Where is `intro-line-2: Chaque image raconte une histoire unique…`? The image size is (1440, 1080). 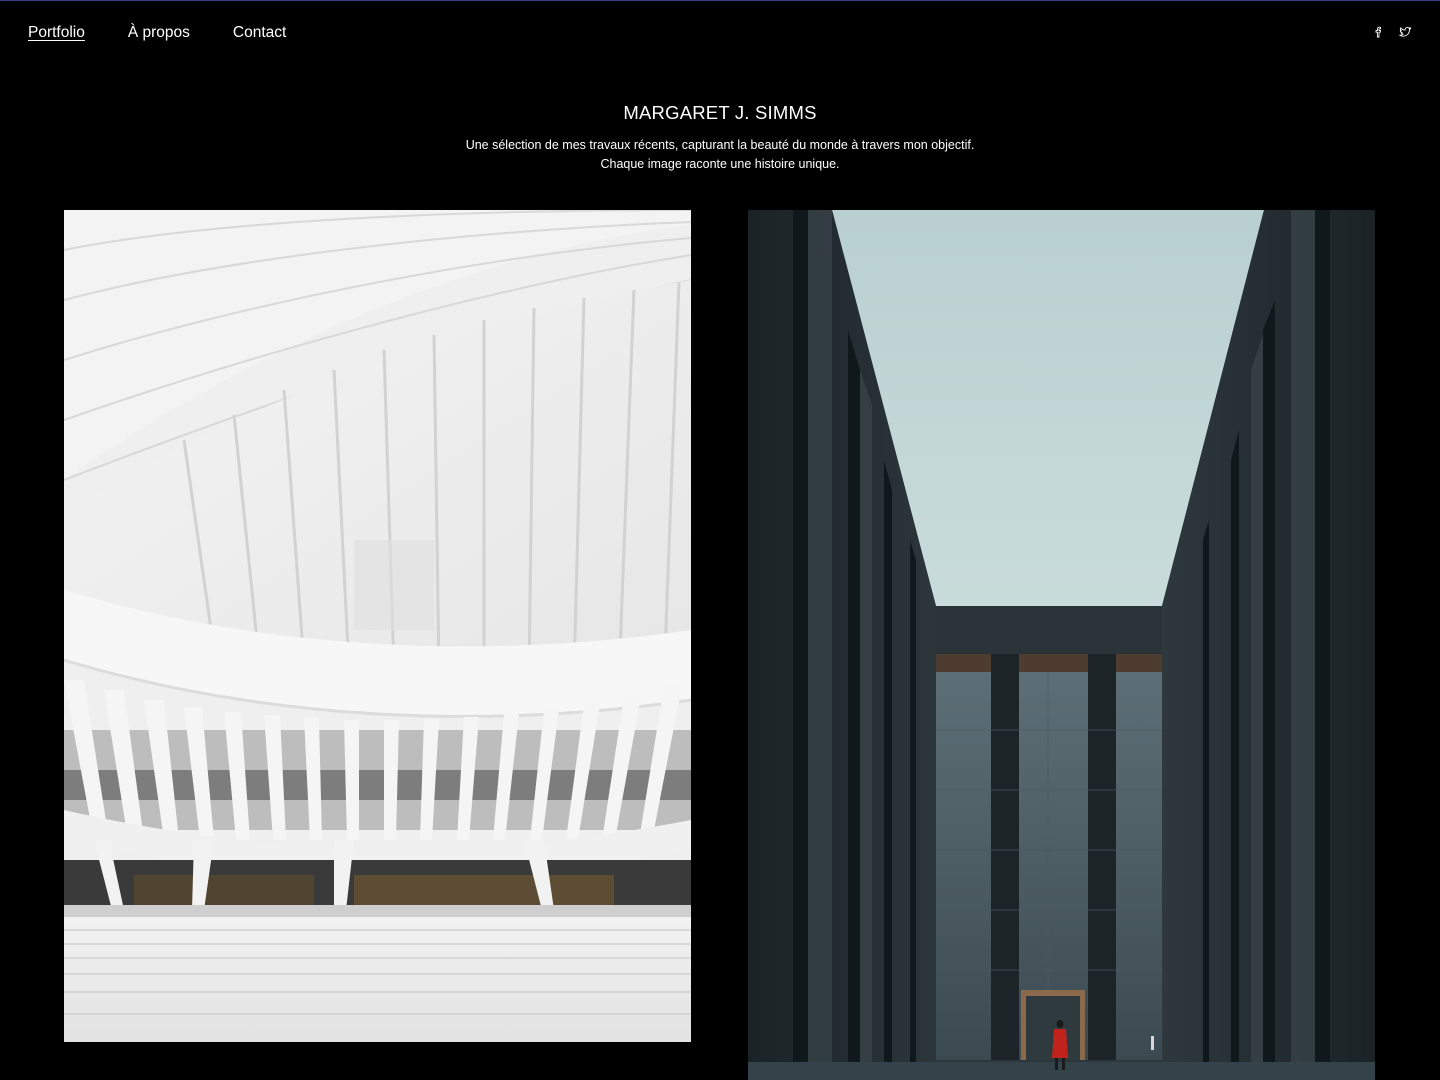 intro-line-2: Chaque image raconte une histoire unique… is located at coordinates (720, 164).